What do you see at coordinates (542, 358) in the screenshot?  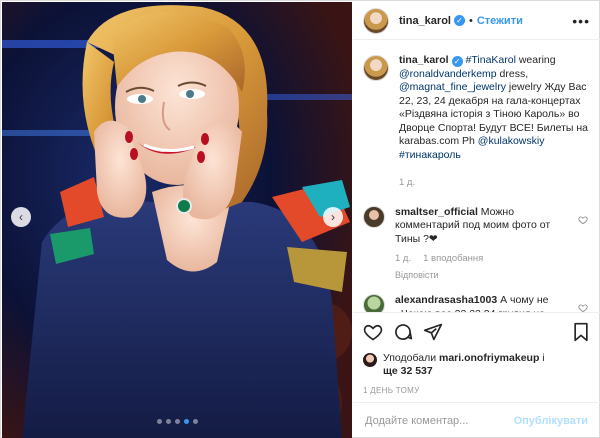 I see `likes-suffix: і` at bounding box center [542, 358].